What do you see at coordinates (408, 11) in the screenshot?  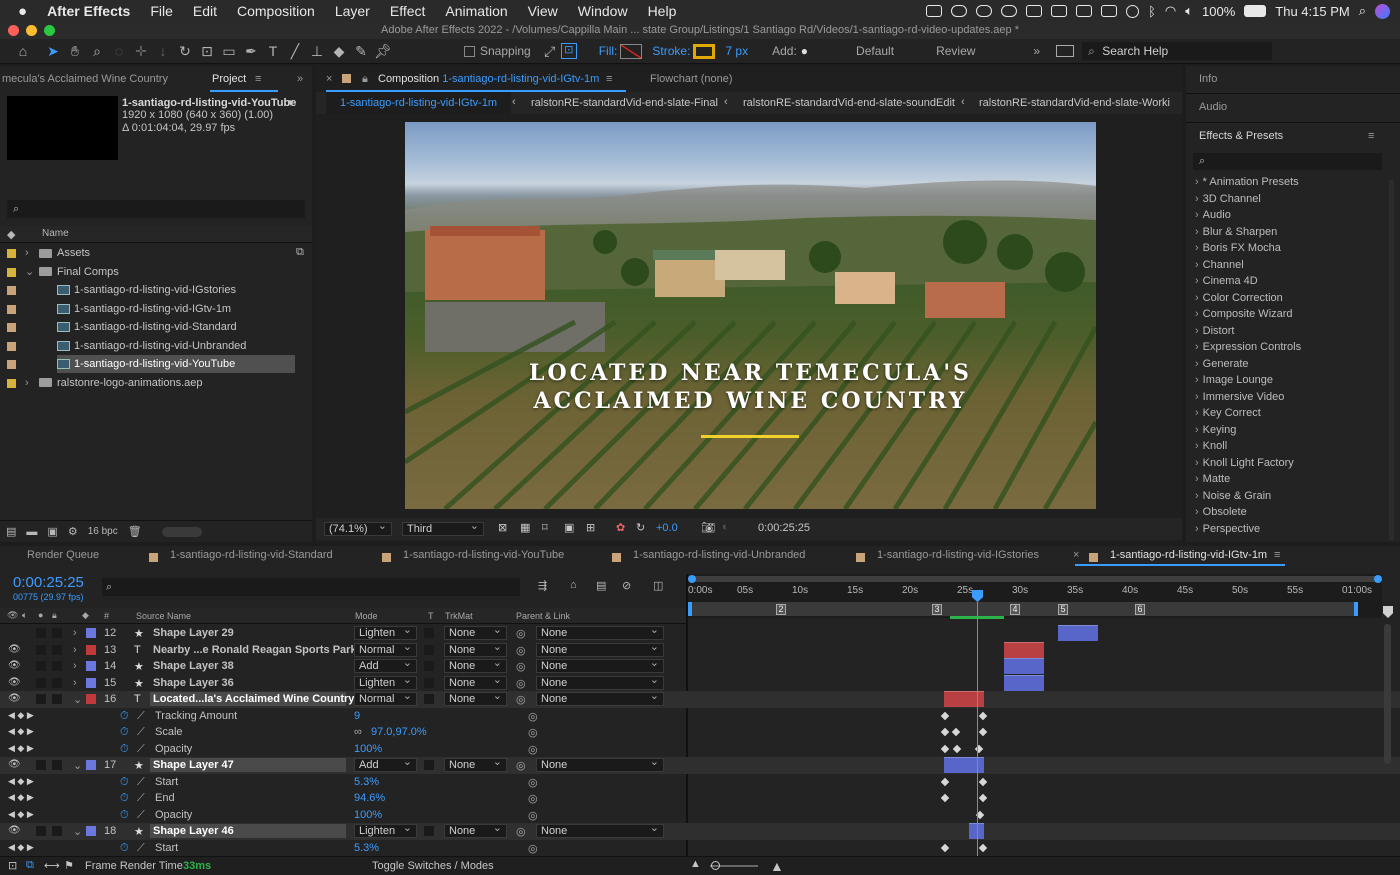 I see `menu-effect: Effect` at bounding box center [408, 11].